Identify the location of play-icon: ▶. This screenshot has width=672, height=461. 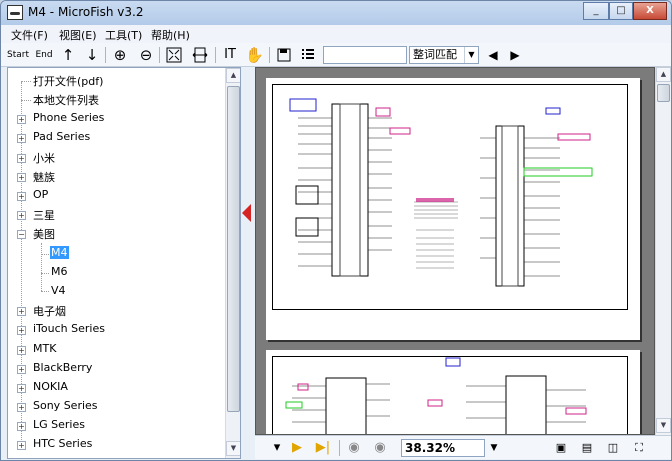
(297, 448).